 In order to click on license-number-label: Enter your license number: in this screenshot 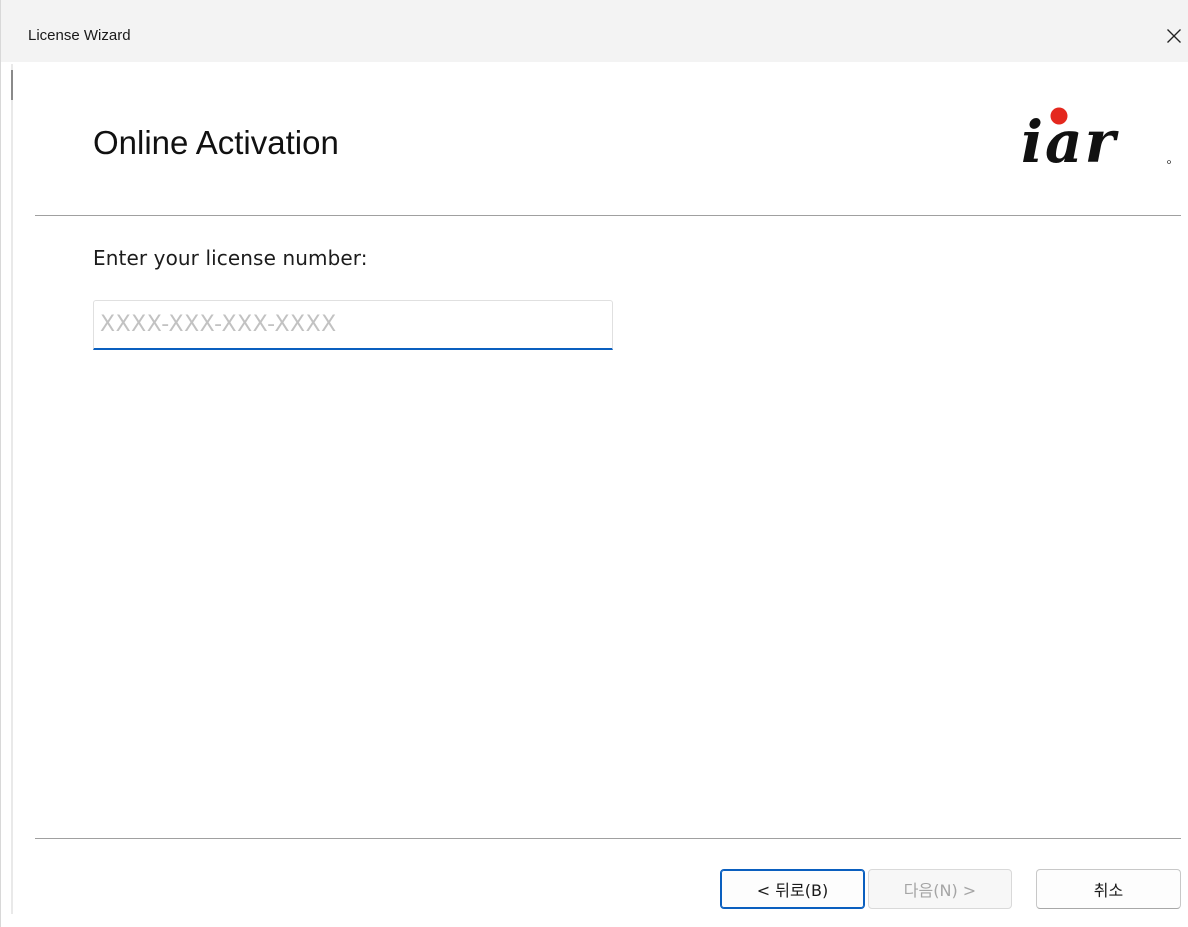, I will do `click(230, 258)`.